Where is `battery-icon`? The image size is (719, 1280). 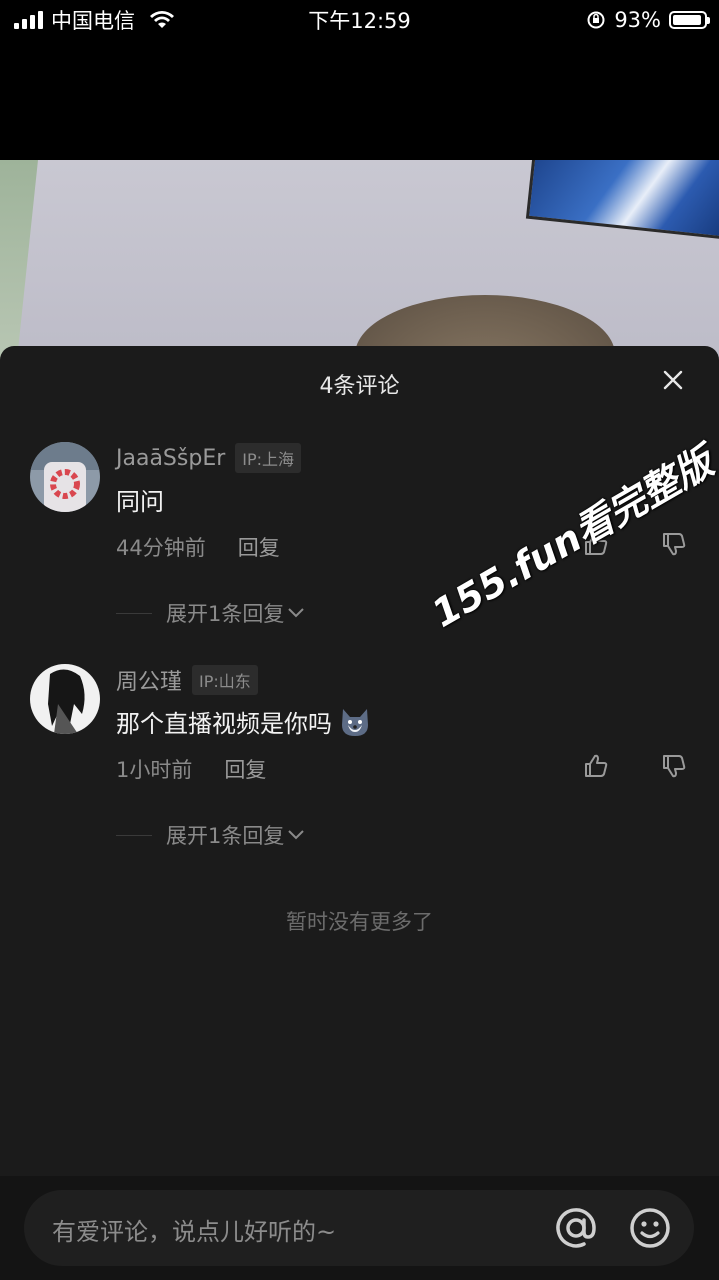
battery-icon is located at coordinates (689, 20).